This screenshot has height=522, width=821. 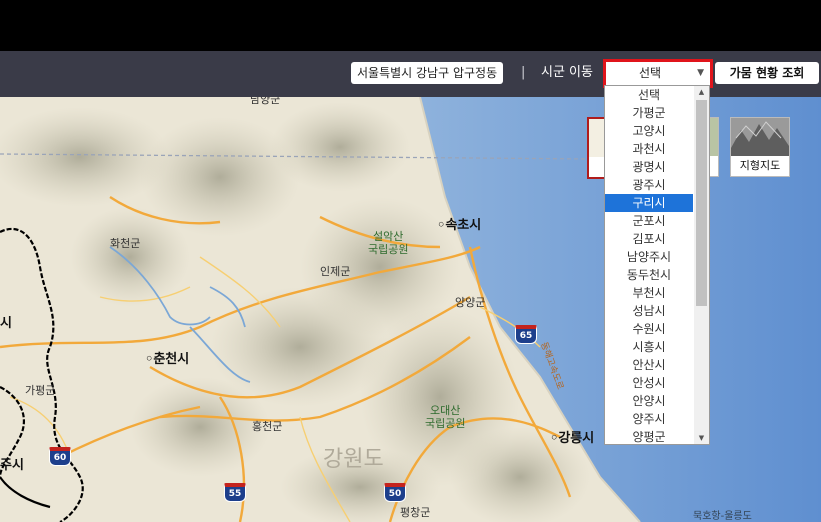 What do you see at coordinates (649, 383) in the screenshot?
I see `dropdown-option: 안성시` at bounding box center [649, 383].